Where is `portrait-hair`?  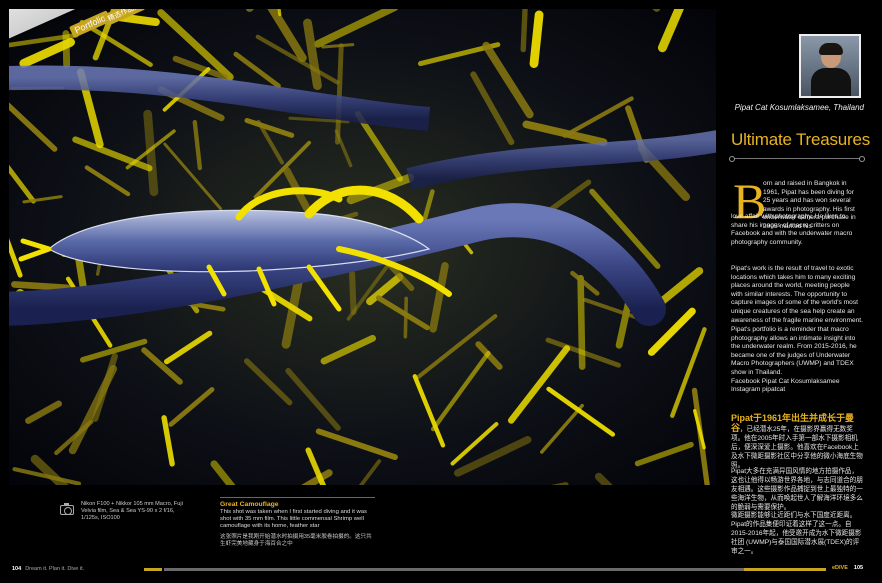 portrait-hair is located at coordinates (831, 49).